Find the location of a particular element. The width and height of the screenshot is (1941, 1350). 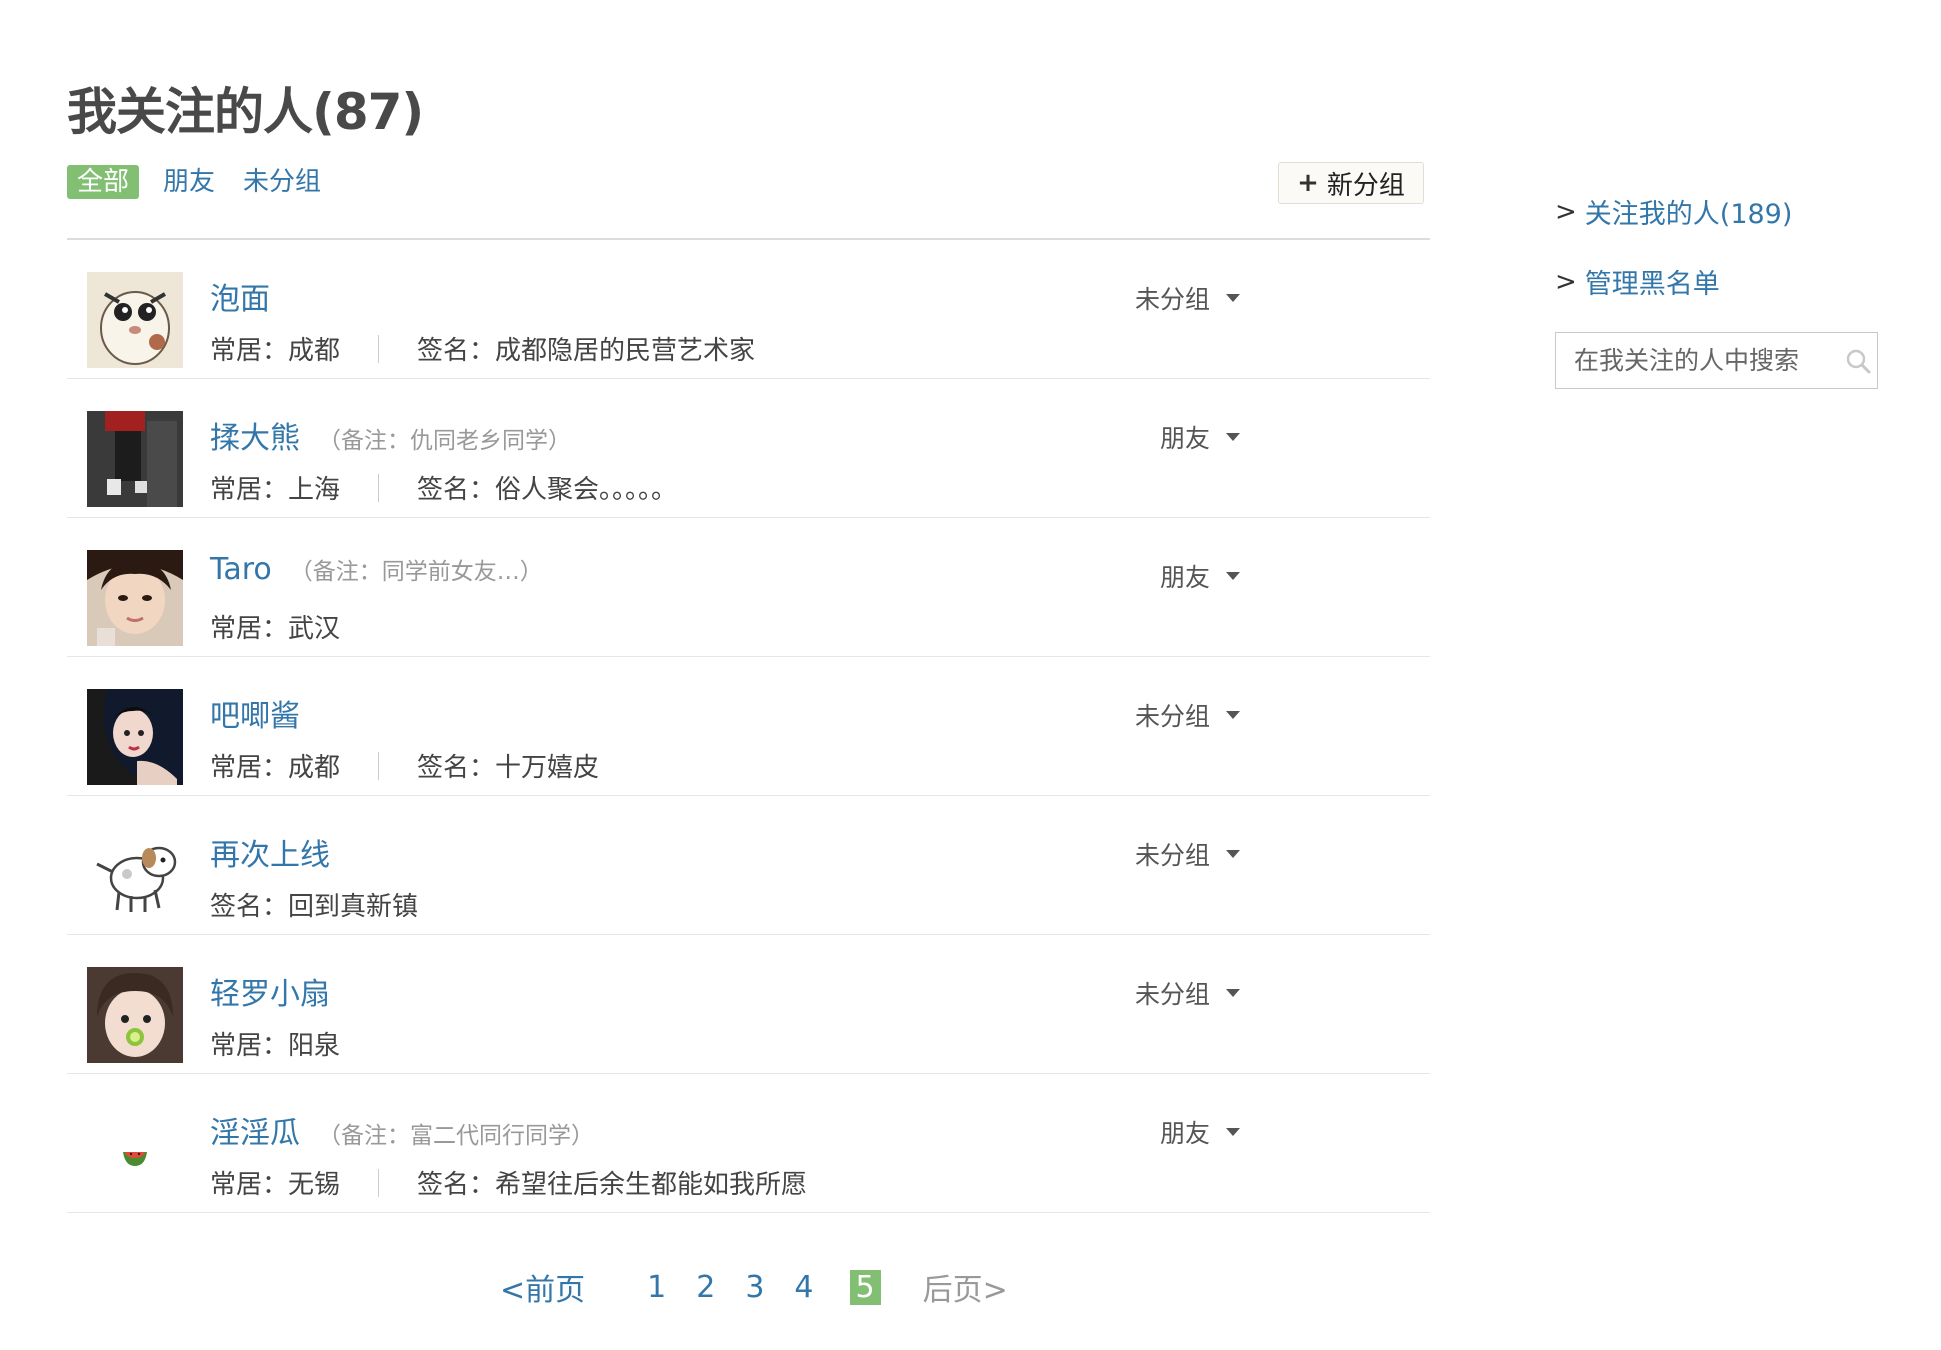

list-item: 泡面 常居： 成都 签名： 成都隐居的民营艺术家 未分组 is located at coordinates (748, 309).